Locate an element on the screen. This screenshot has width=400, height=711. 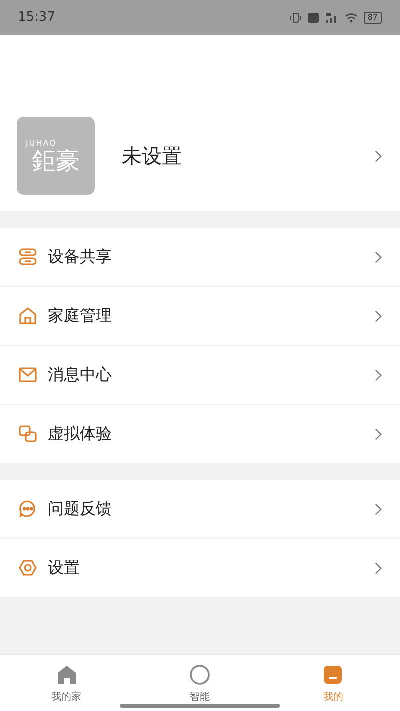
clock-time: 15:37 is located at coordinates (37, 17).